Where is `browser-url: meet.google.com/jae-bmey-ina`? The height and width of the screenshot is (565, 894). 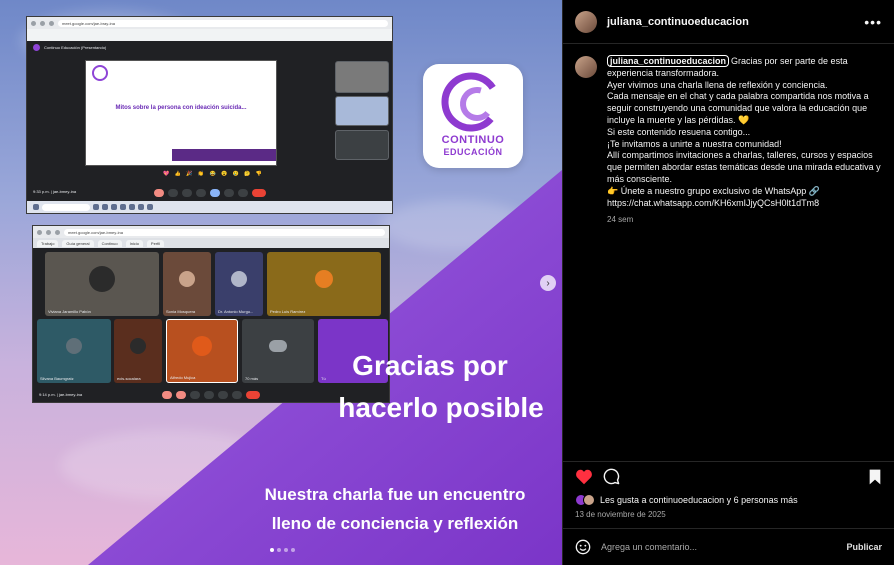
browser-url: meet.google.com/jae-bmey-ina is located at coordinates (224, 232).